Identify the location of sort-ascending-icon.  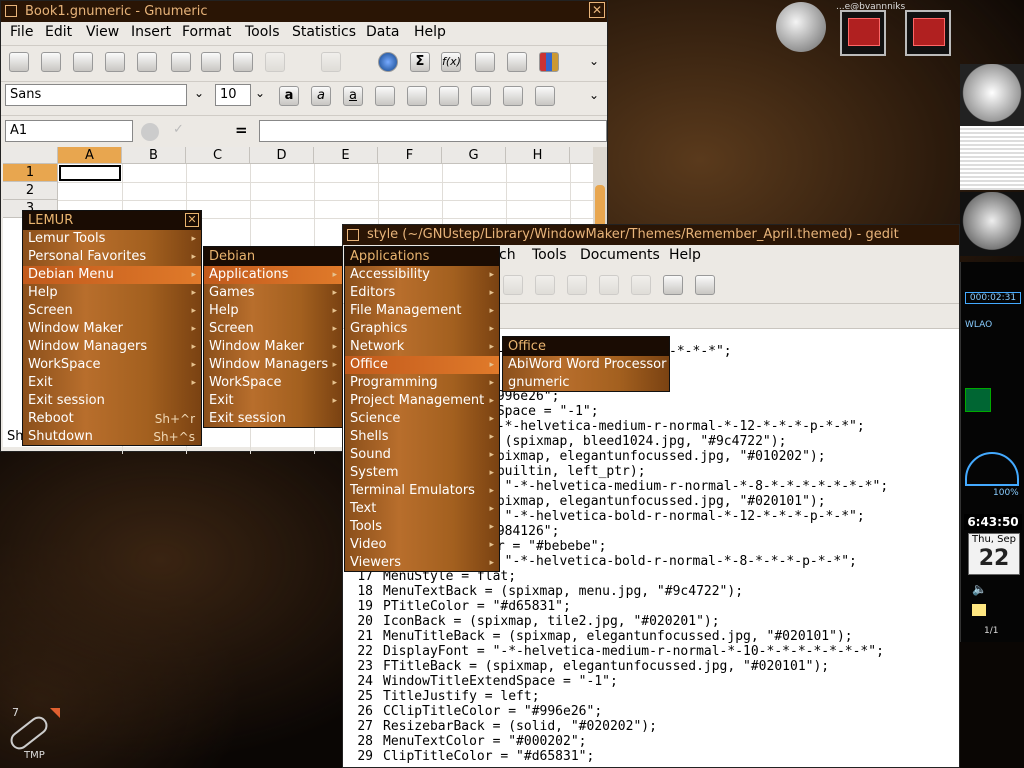
(485, 62).